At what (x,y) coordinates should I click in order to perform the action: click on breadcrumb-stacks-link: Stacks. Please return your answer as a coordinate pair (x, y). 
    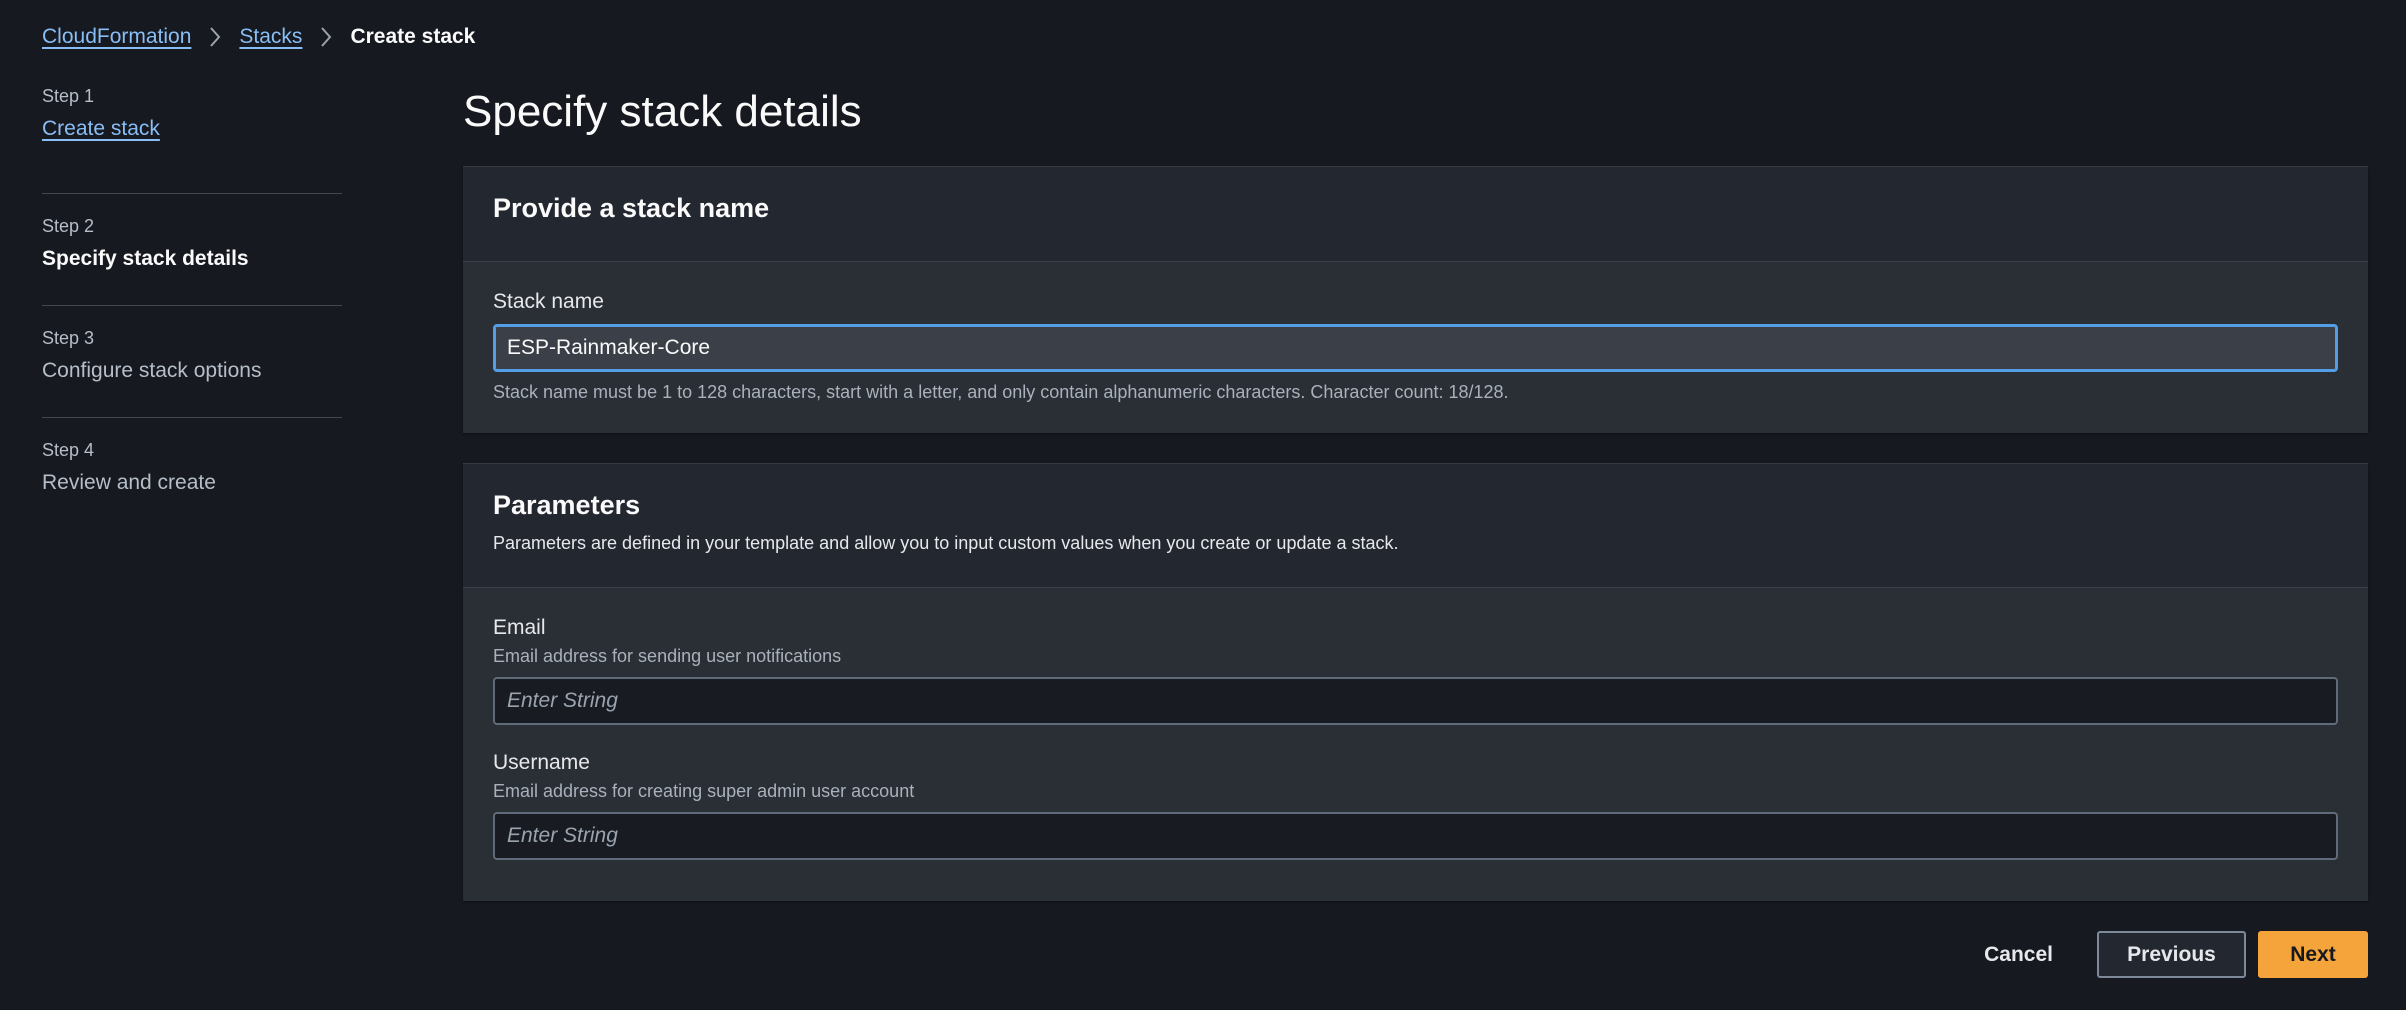
    Looking at the image, I should click on (270, 37).